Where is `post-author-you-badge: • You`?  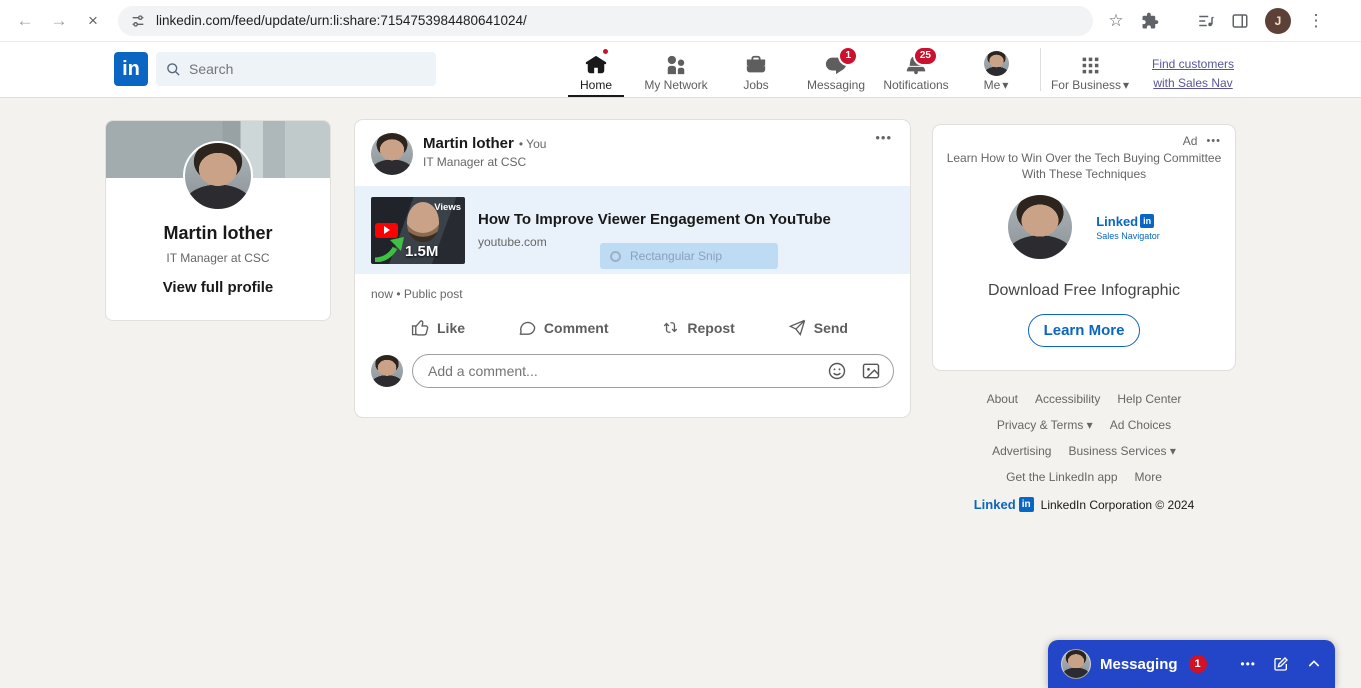
post-author-you-badge: • You is located at coordinates (532, 144).